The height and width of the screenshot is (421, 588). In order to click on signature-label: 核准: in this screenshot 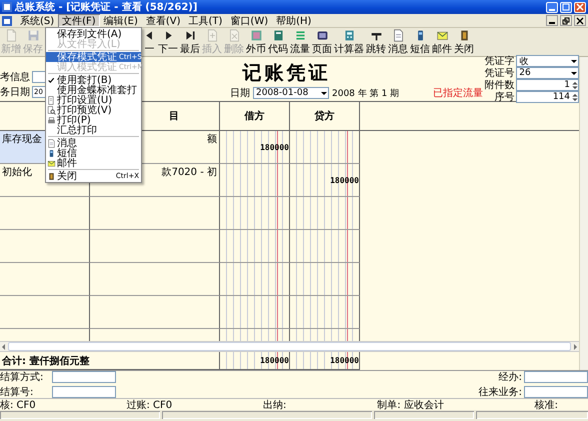, I will do `click(546, 405)`.